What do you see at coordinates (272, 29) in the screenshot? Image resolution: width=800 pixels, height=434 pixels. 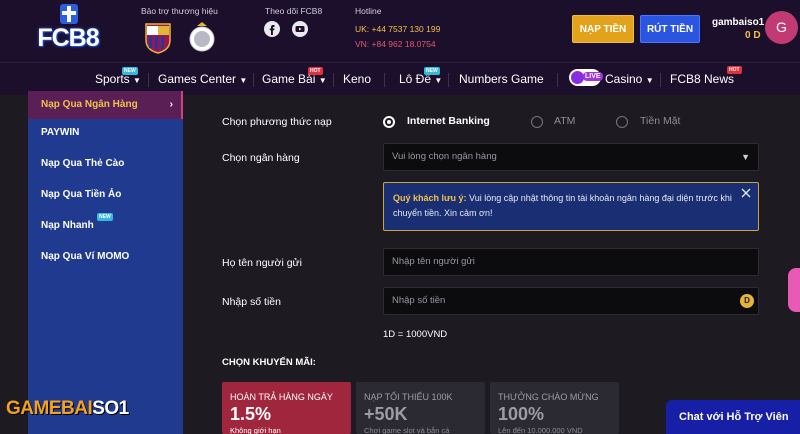 I see `facebook-icon` at bounding box center [272, 29].